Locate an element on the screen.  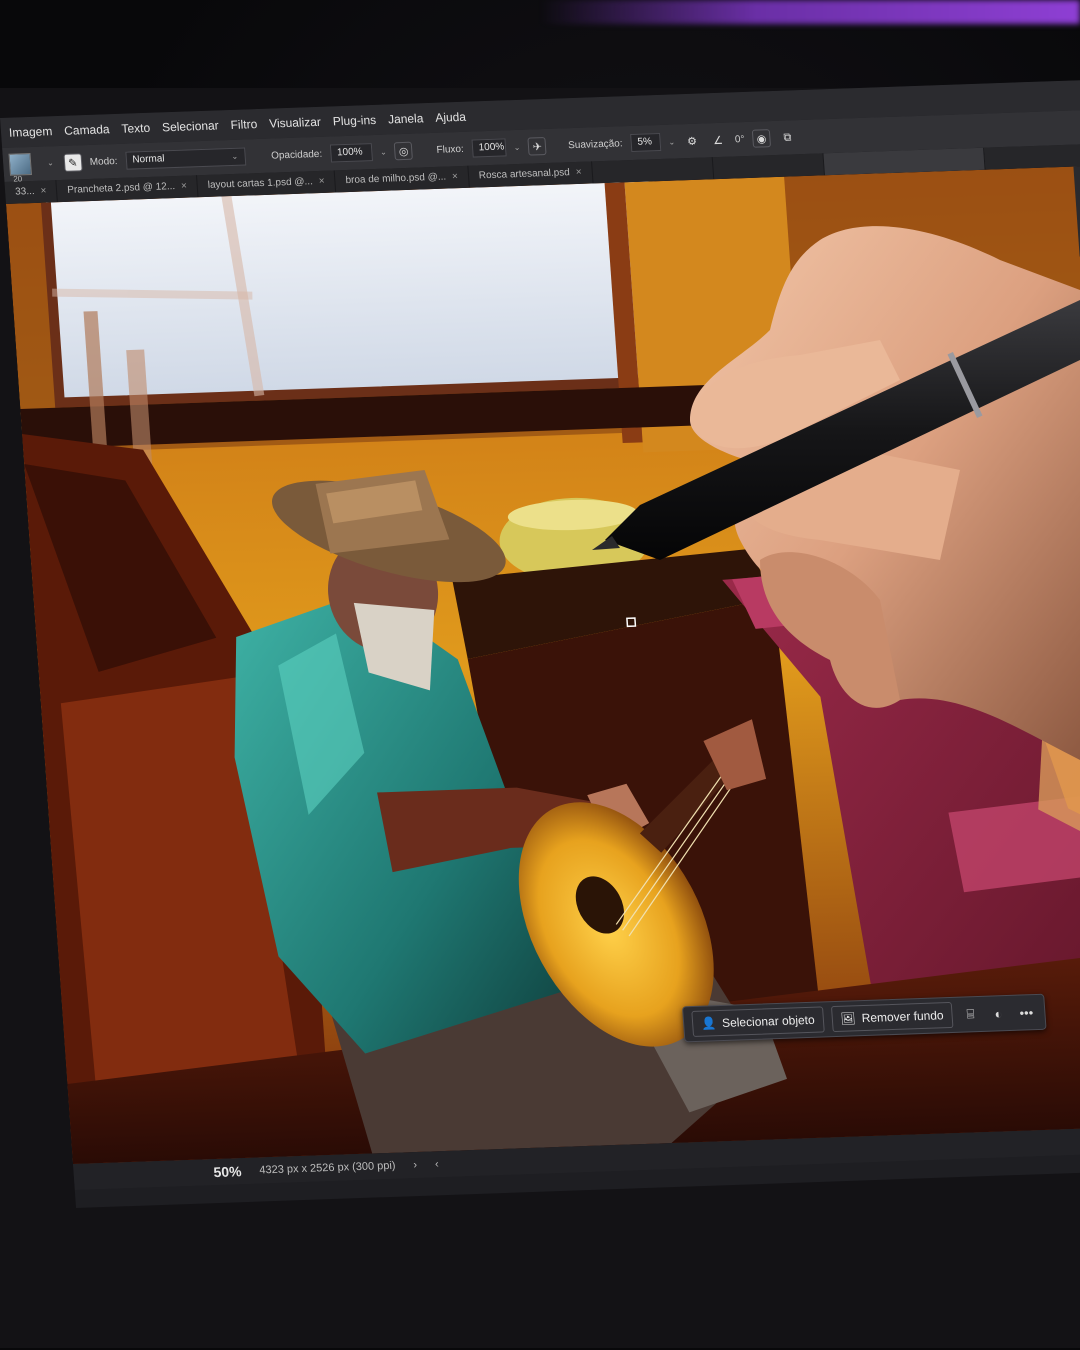
mode-label: Modo: is located at coordinates (103, 161).